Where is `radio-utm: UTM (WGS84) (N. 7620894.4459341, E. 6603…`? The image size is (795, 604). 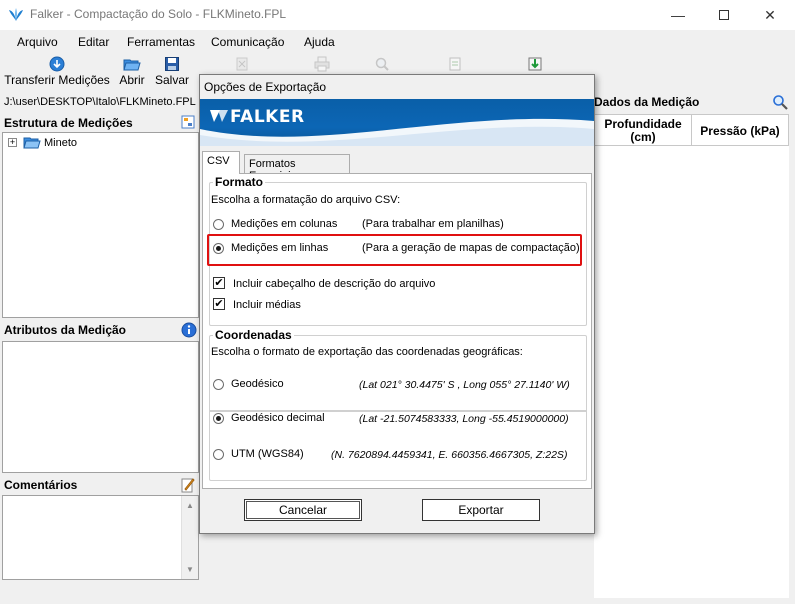
radio-utm: UTM (WGS84) (N. 7620894.4459341, E. 6603… is located at coordinates (396, 455).